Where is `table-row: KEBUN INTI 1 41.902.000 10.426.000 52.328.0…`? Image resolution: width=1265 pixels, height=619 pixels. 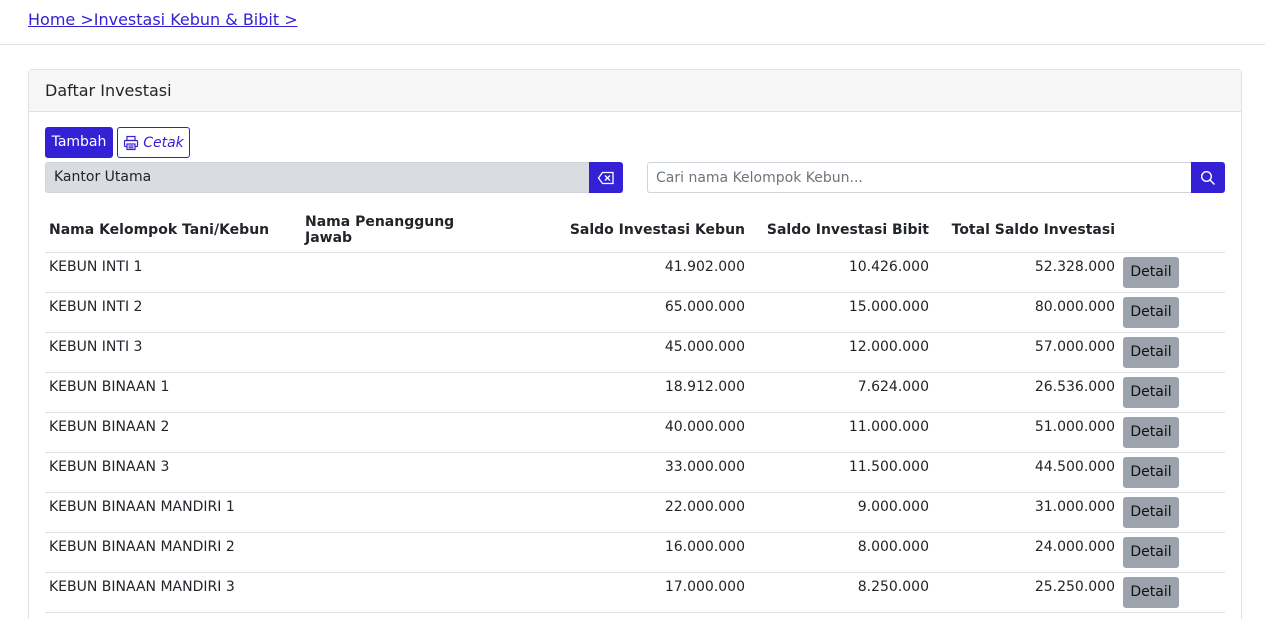
table-row: KEBUN INTI 1 41.902.000 10.426.000 52.328.0… is located at coordinates (635, 272).